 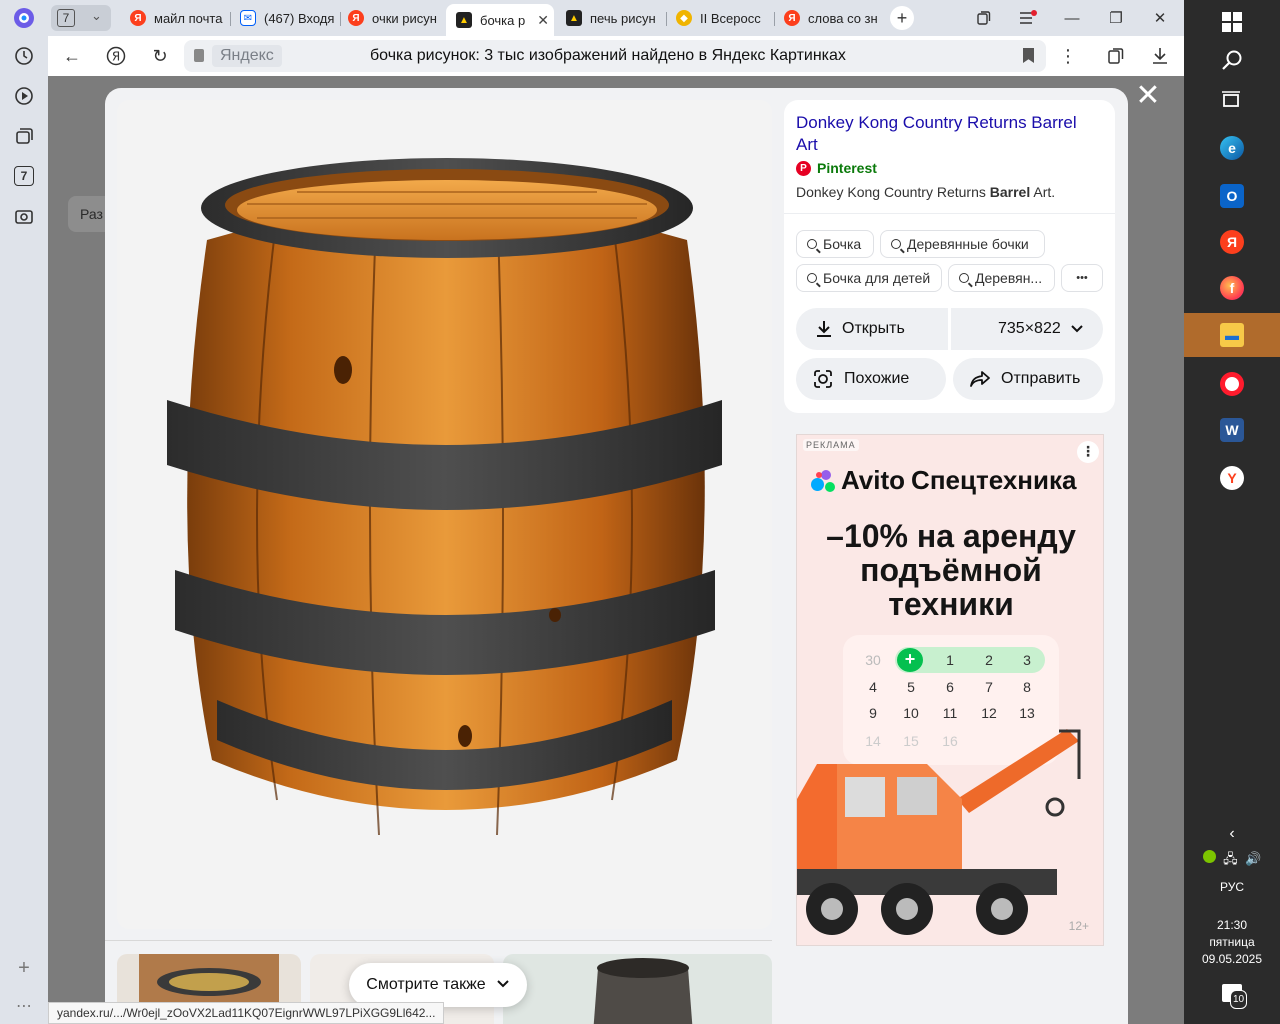 I want to click on calendar-day: 6, so click(x=950, y=687).